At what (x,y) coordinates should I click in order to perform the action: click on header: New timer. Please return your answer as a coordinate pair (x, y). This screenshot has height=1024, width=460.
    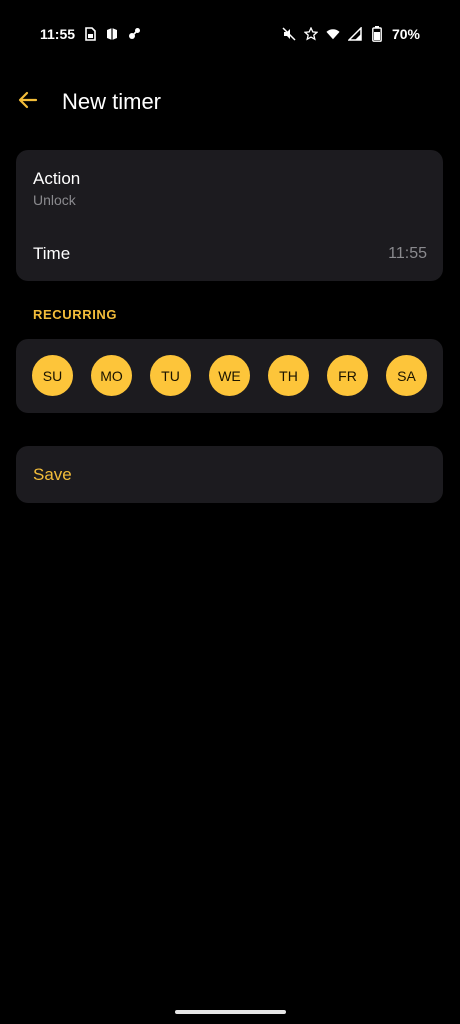
    Looking at the image, I should click on (230, 102).